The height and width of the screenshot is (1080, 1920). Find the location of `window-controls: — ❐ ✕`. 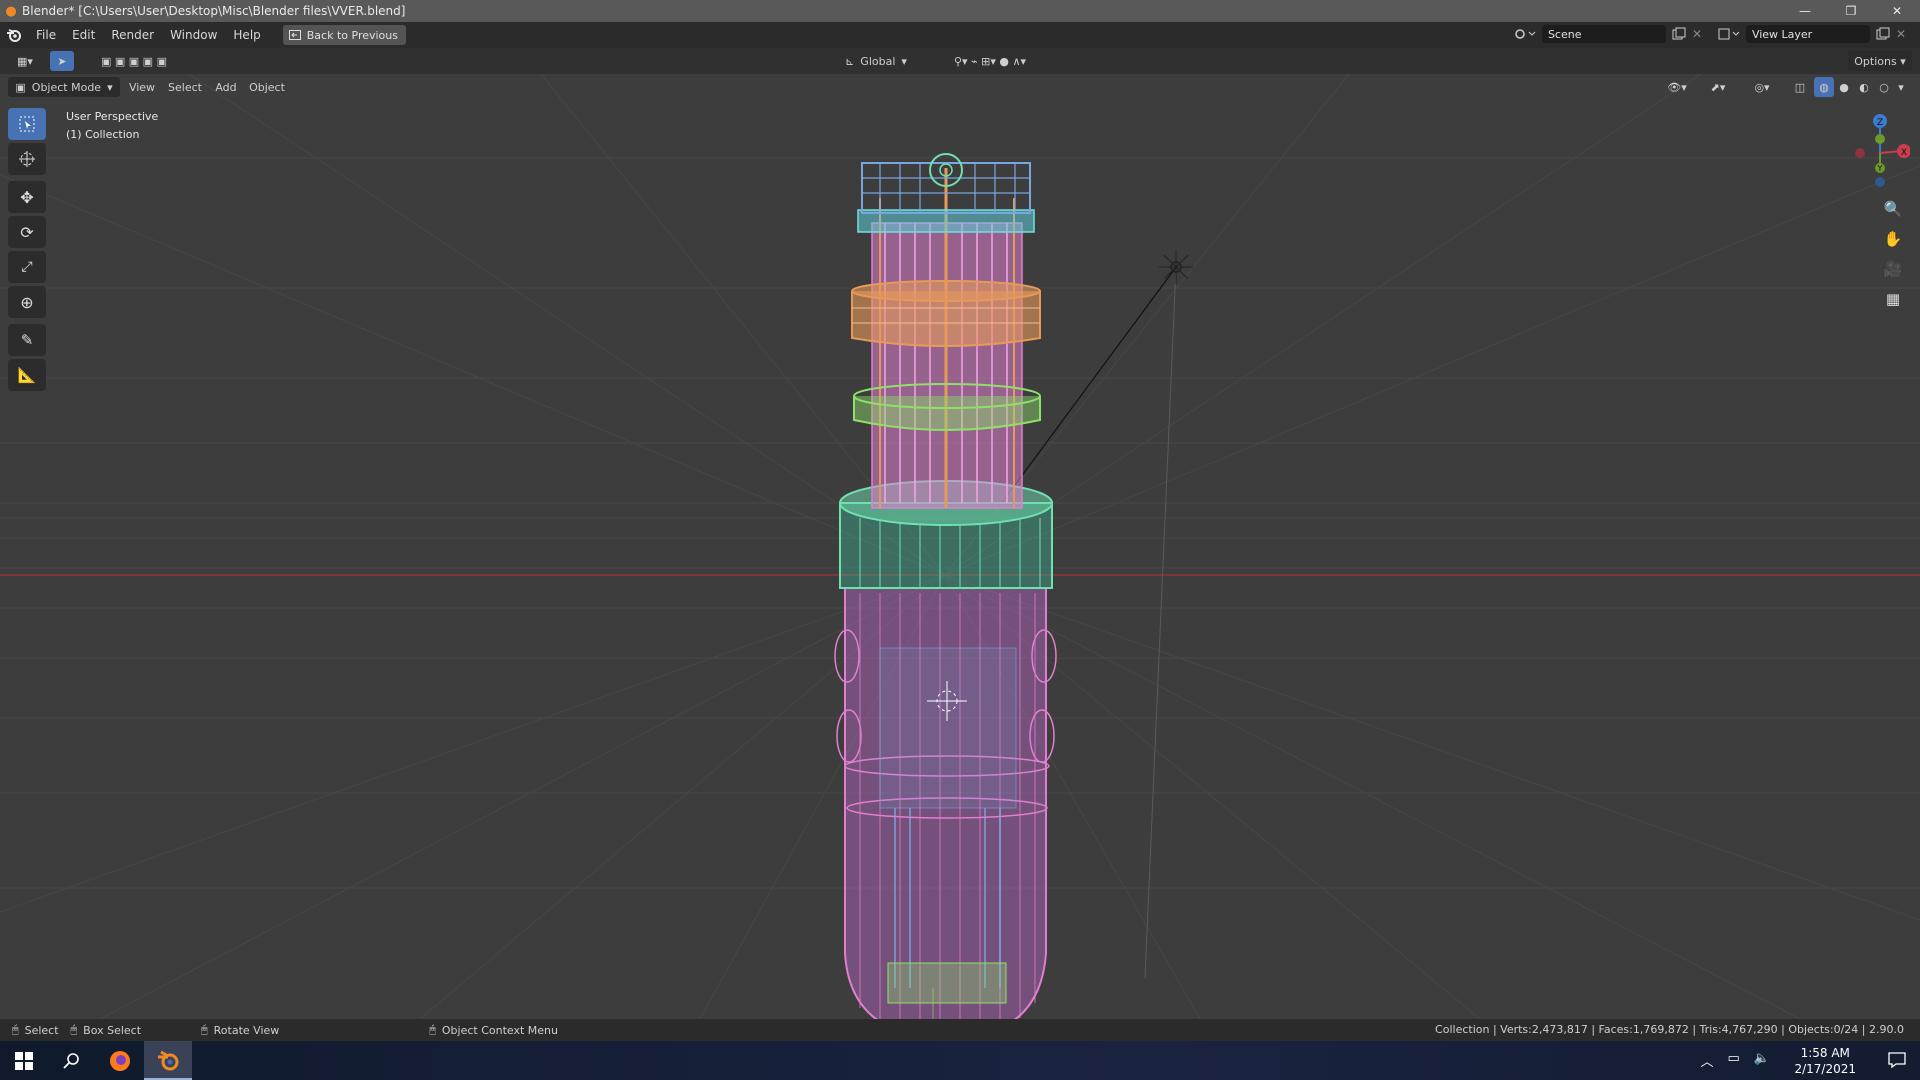

window-controls: — ❐ ✕ is located at coordinates (1851, 11).